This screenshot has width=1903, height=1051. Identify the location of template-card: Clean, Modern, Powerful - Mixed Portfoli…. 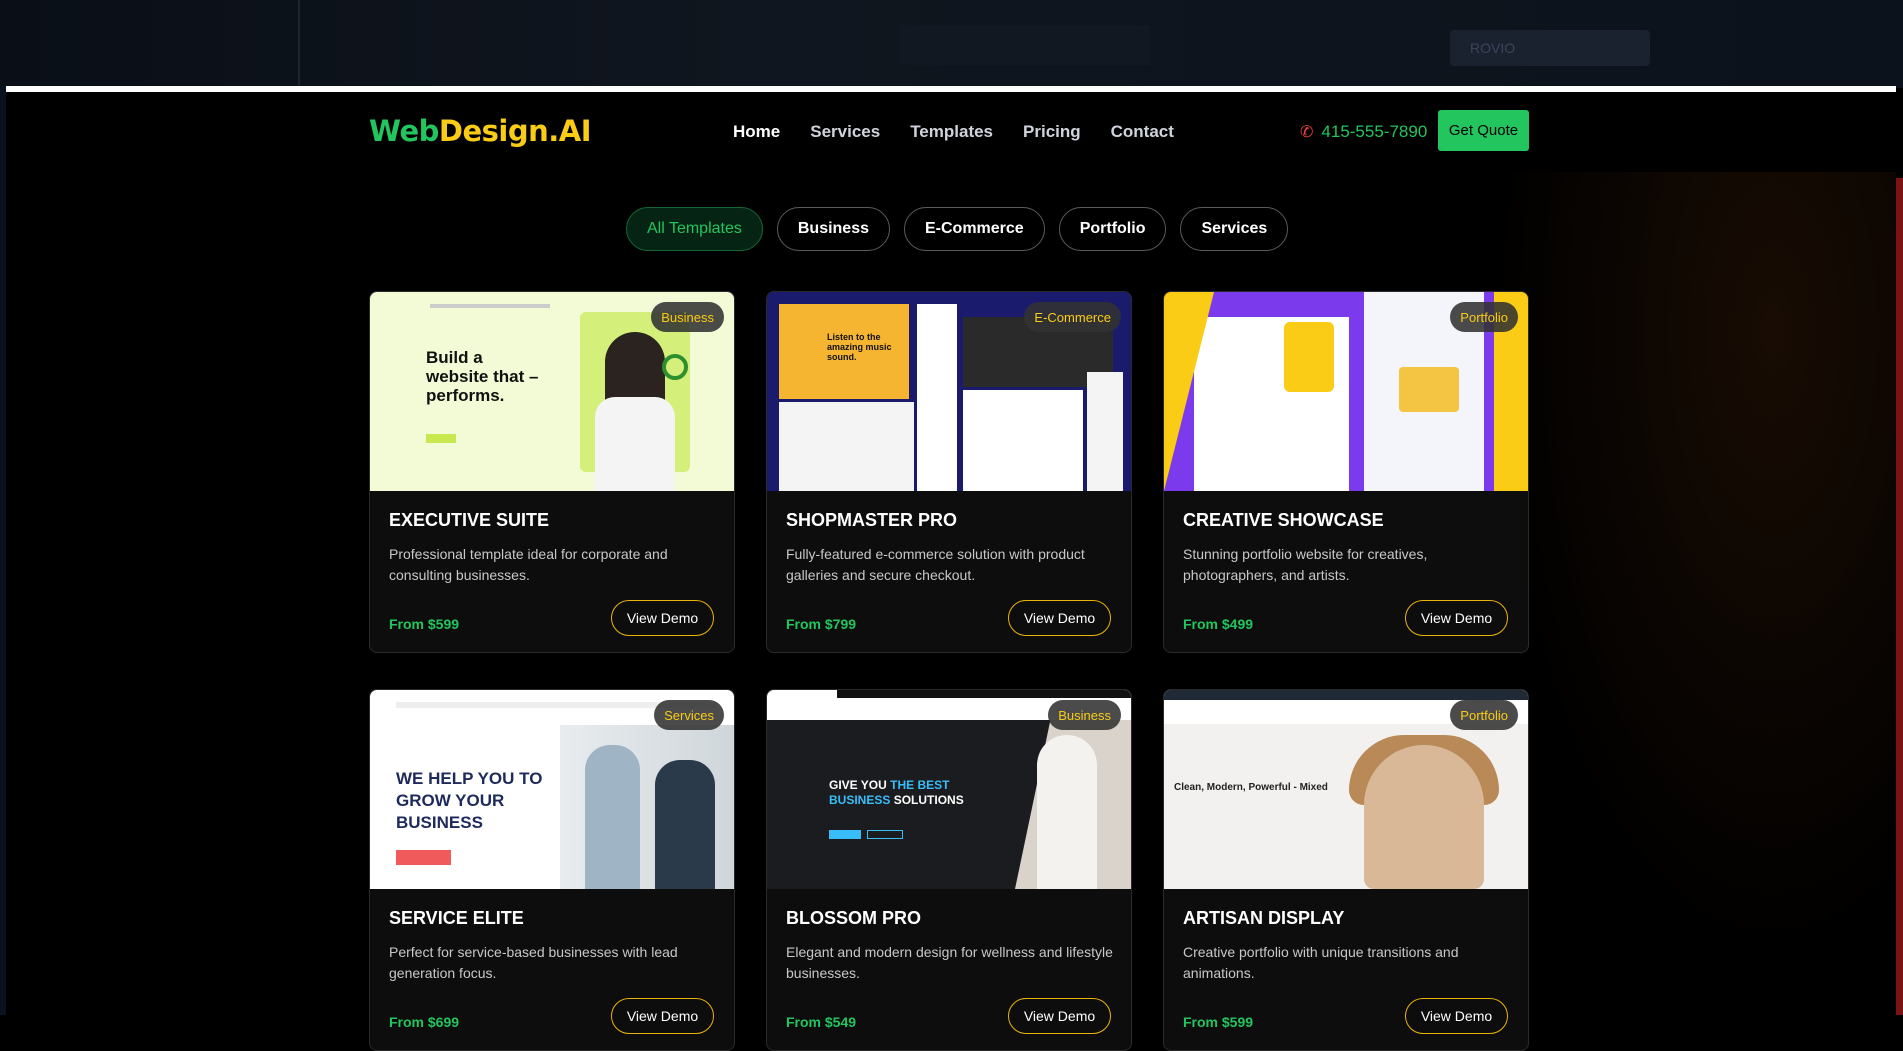
(1346, 870).